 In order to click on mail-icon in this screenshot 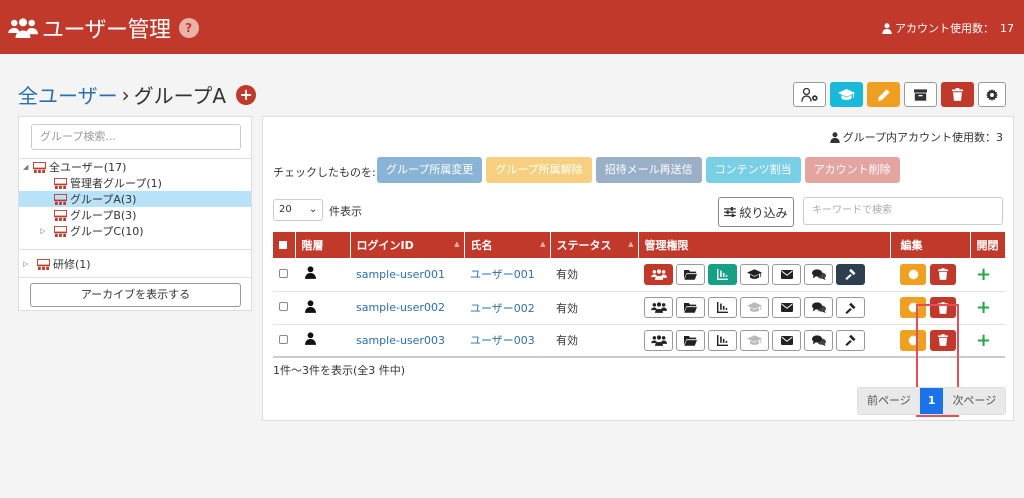, I will do `click(787, 340)`.